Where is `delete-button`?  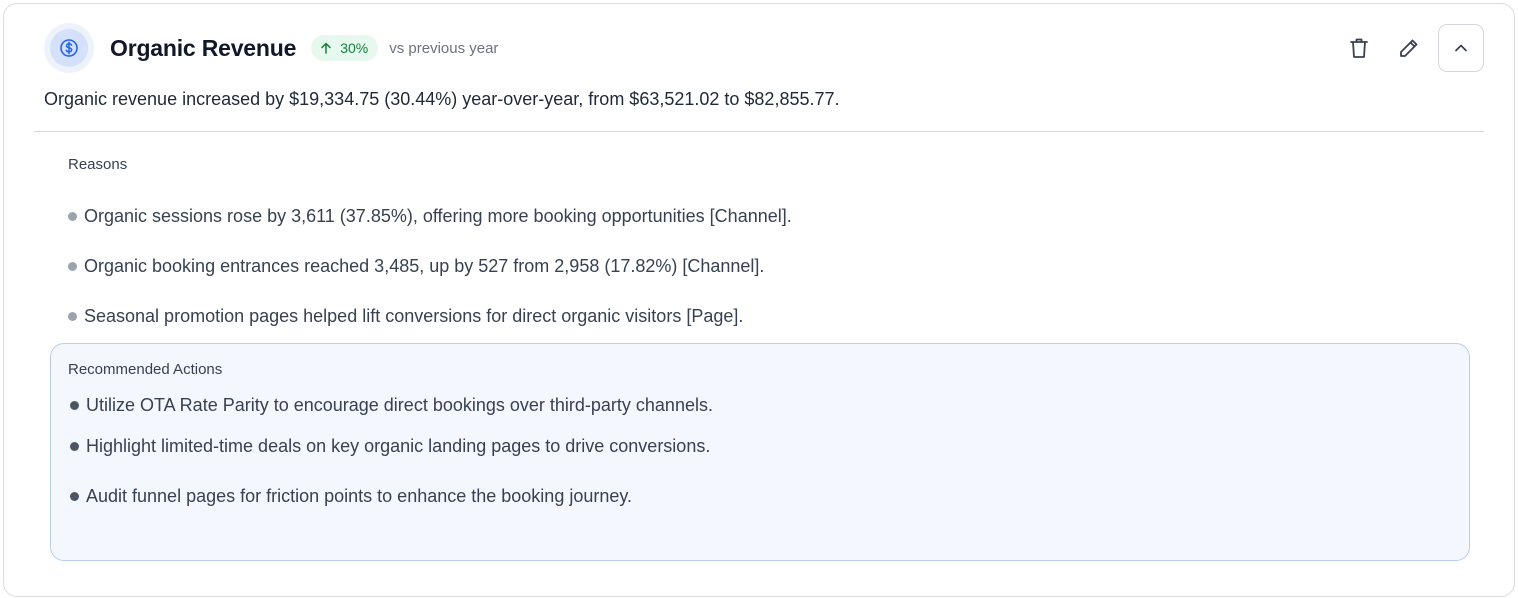 delete-button is located at coordinates (1359, 48).